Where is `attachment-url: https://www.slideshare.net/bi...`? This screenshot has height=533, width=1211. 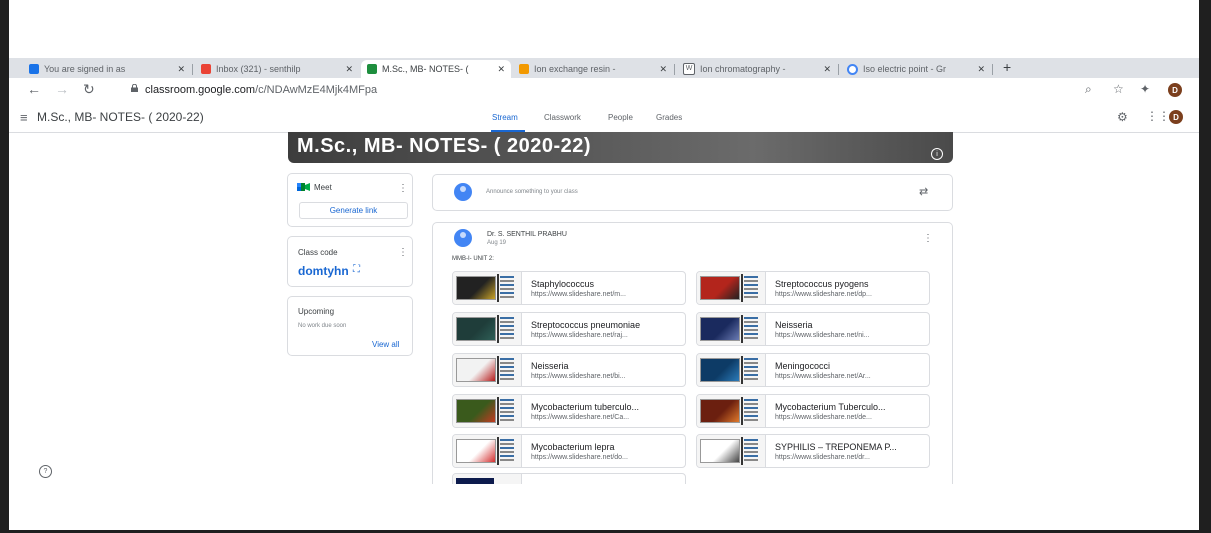 attachment-url: https://www.slideshare.net/bi... is located at coordinates (578, 376).